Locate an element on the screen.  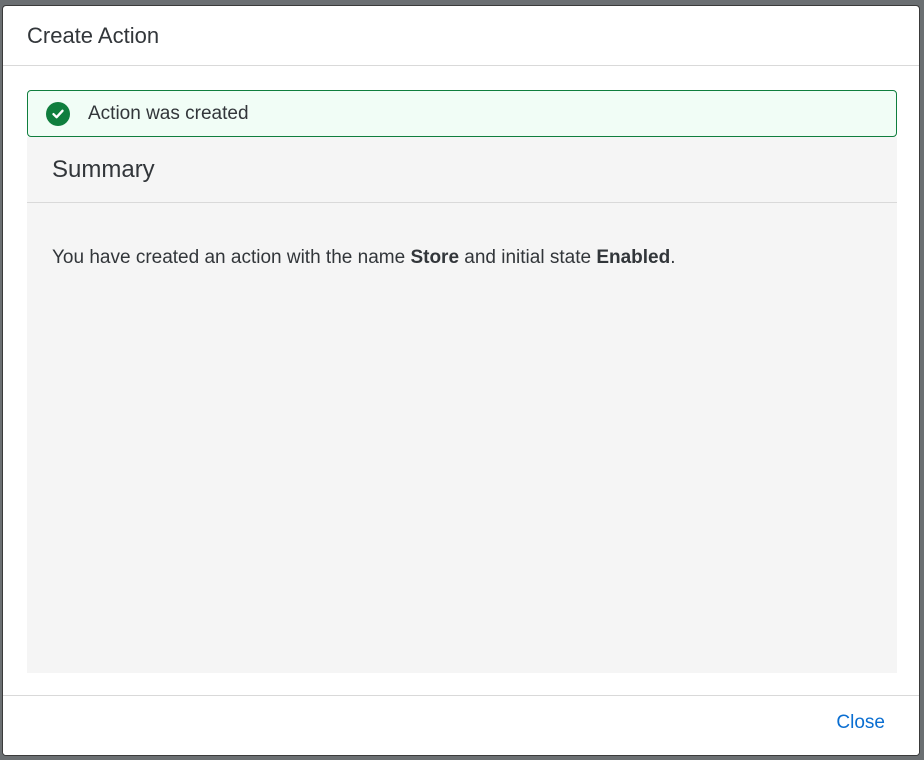
summary-text-middle: and initial state is located at coordinates (528, 257).